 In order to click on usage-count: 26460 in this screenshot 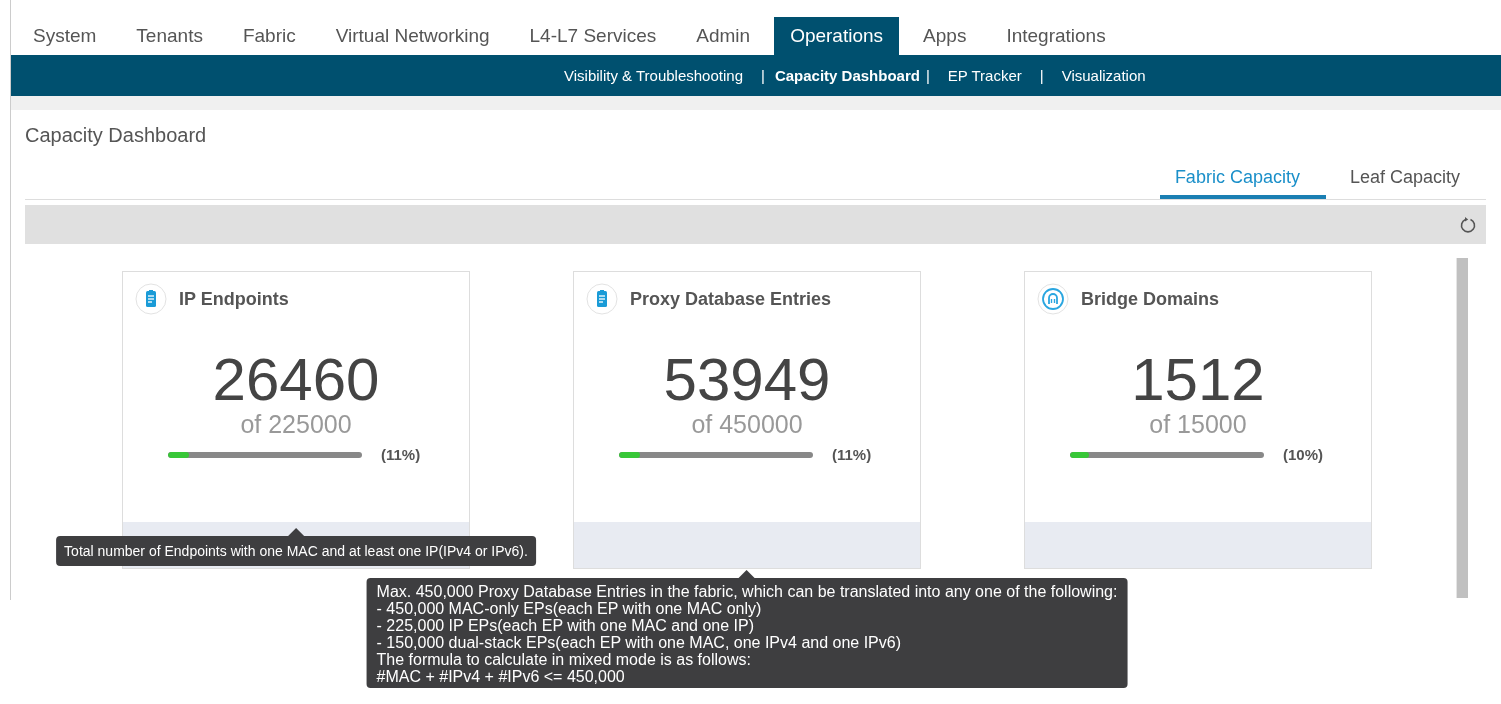, I will do `click(296, 380)`.